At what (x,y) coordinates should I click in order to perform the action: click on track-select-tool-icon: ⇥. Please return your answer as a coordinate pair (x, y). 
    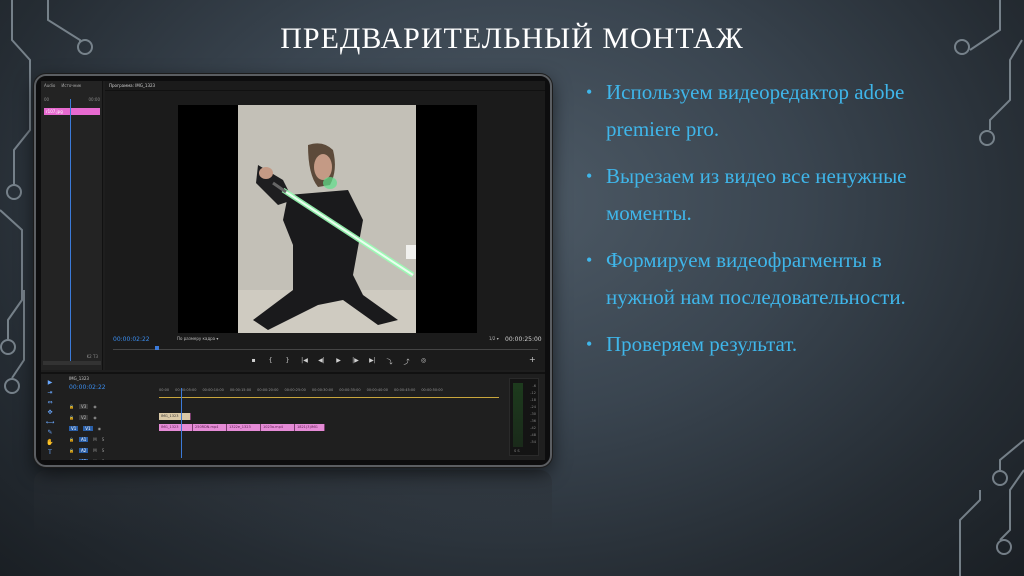
    Looking at the image, I should click on (50, 393).